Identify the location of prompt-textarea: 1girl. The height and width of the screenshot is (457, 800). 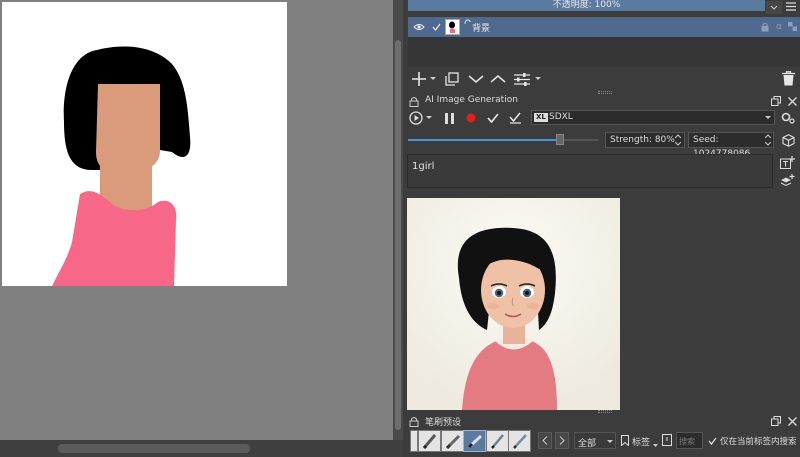
(590, 171).